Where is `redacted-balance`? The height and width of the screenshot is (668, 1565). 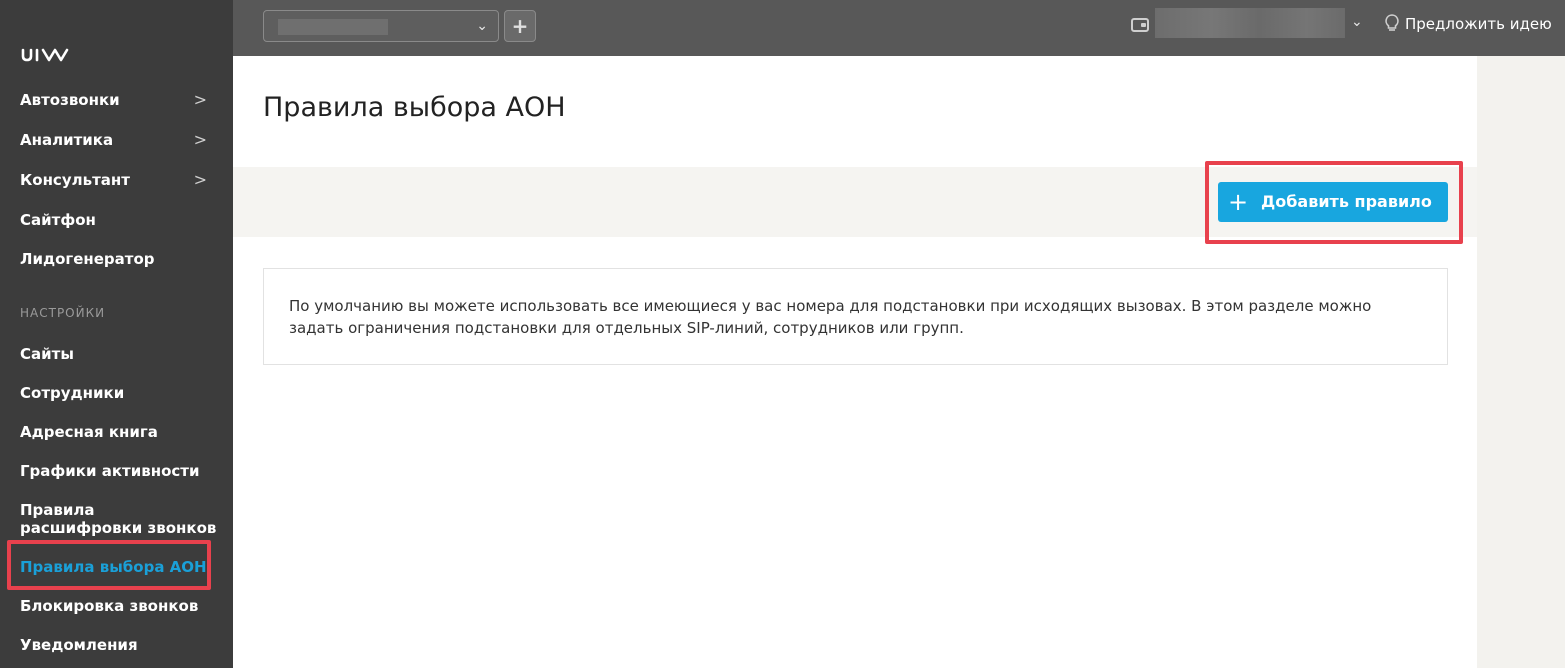 redacted-balance is located at coordinates (1250, 23).